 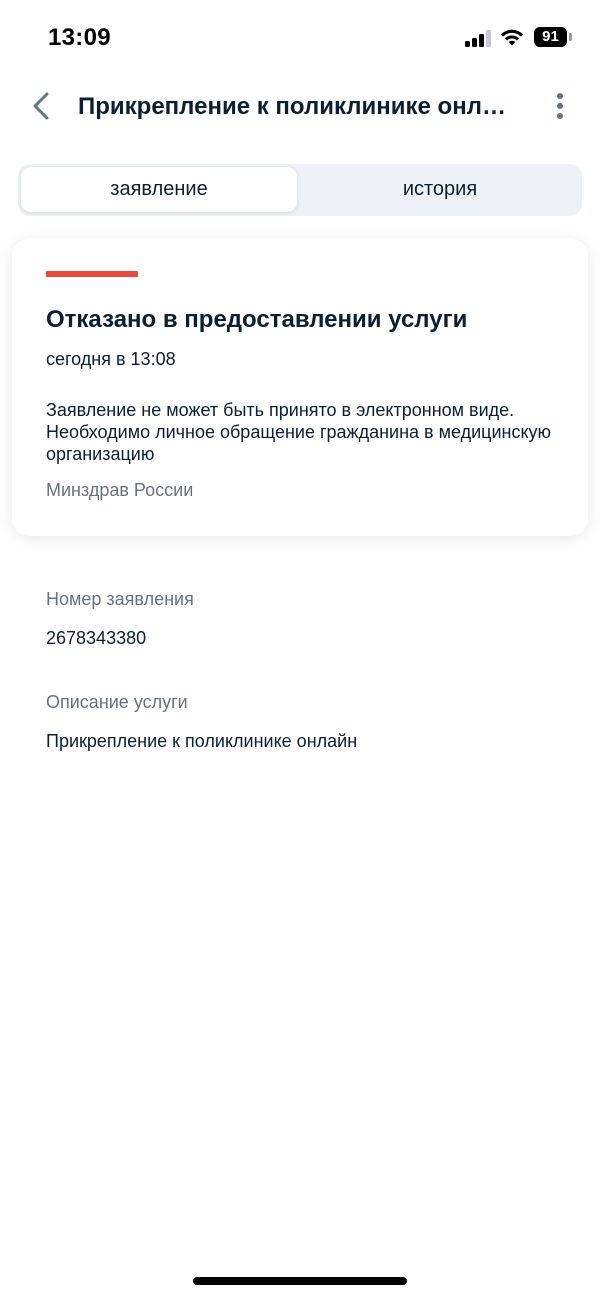 What do you see at coordinates (120, 599) in the screenshot?
I see `application-number-label: Номер заявления` at bounding box center [120, 599].